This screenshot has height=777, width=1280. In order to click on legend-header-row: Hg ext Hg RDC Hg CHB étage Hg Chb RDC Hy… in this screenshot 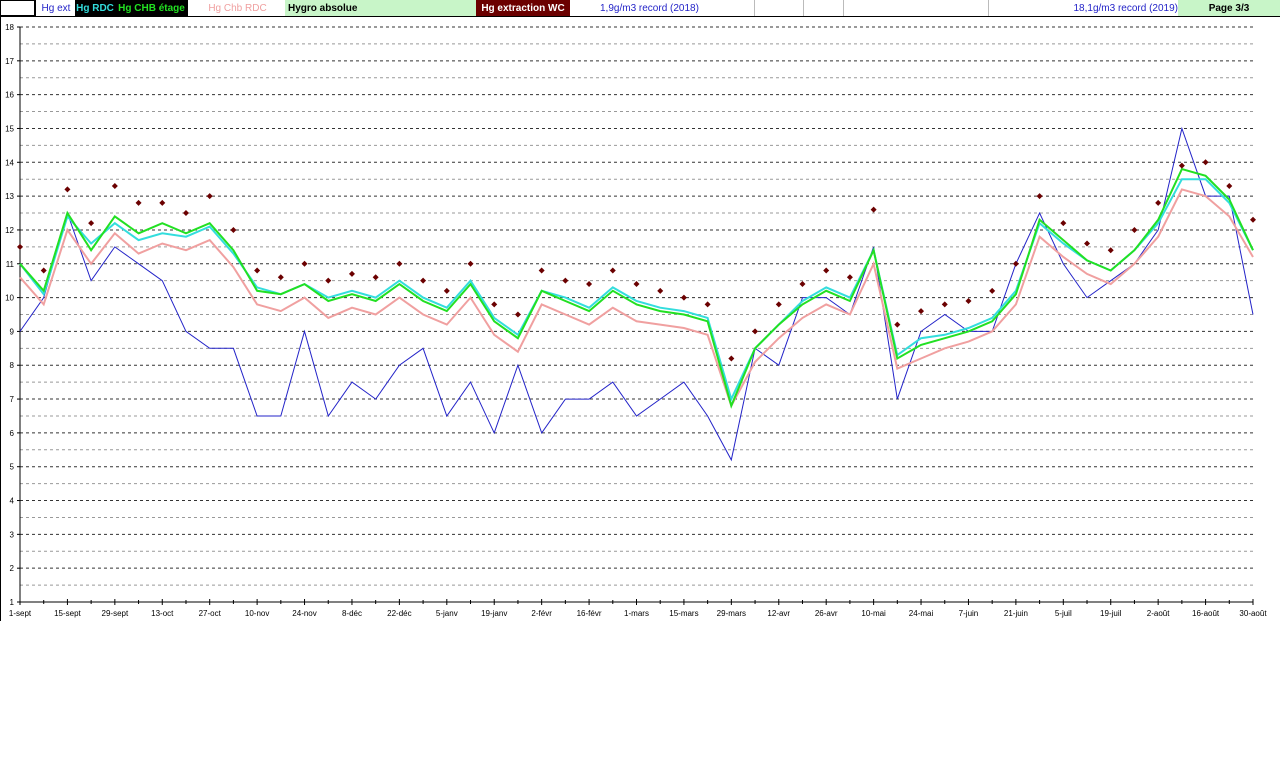, I will do `click(640, 8)`.